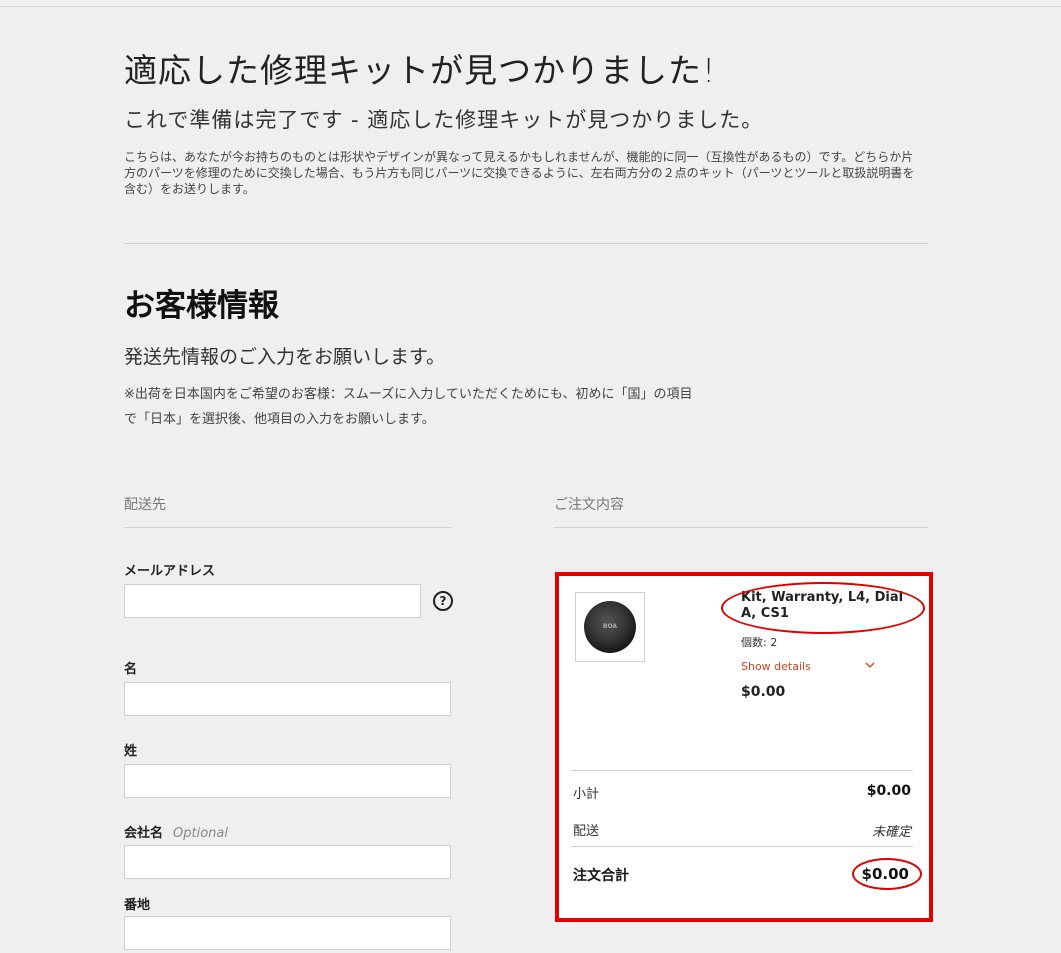  I want to click on page-subtitle: これで準備は完了です - 適応した修理キットが見つかりました。, so click(444, 120).